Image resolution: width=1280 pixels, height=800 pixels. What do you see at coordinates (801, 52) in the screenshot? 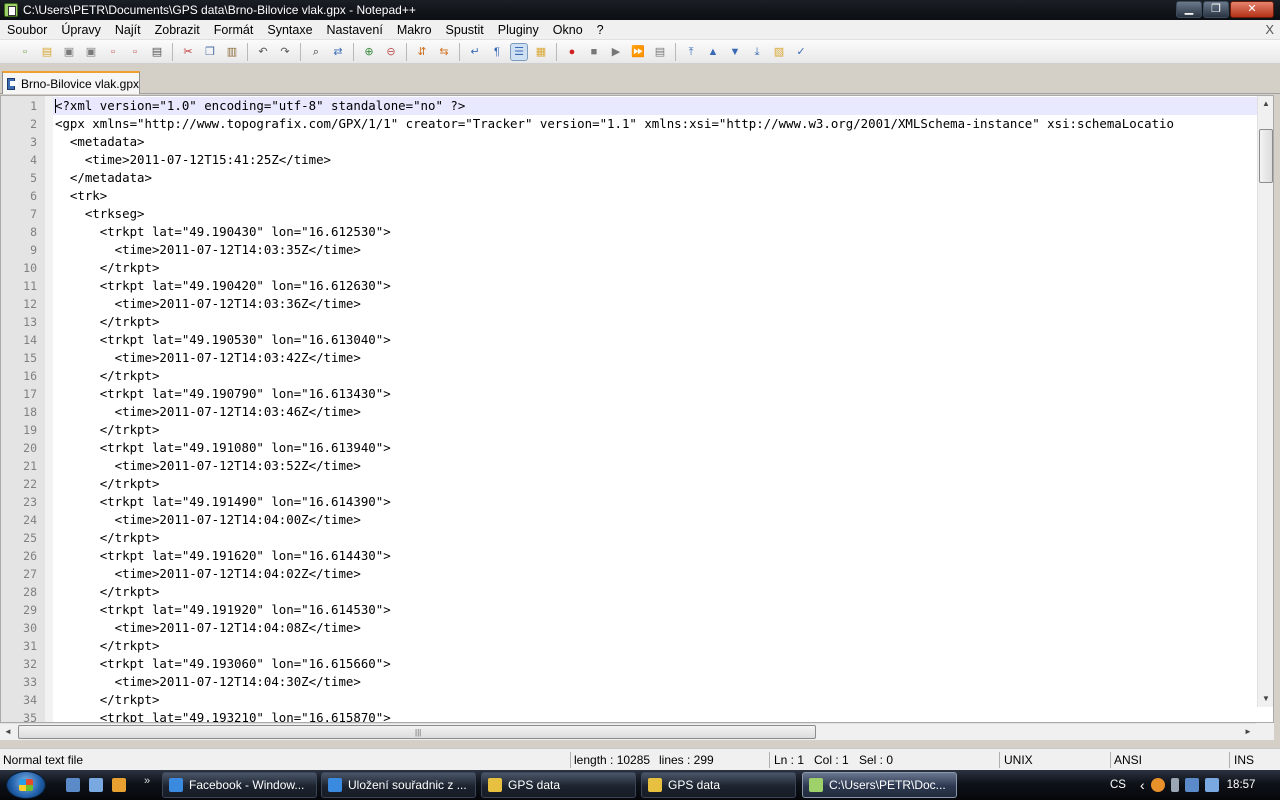
I see `spell-check-icon: ✓` at bounding box center [801, 52].